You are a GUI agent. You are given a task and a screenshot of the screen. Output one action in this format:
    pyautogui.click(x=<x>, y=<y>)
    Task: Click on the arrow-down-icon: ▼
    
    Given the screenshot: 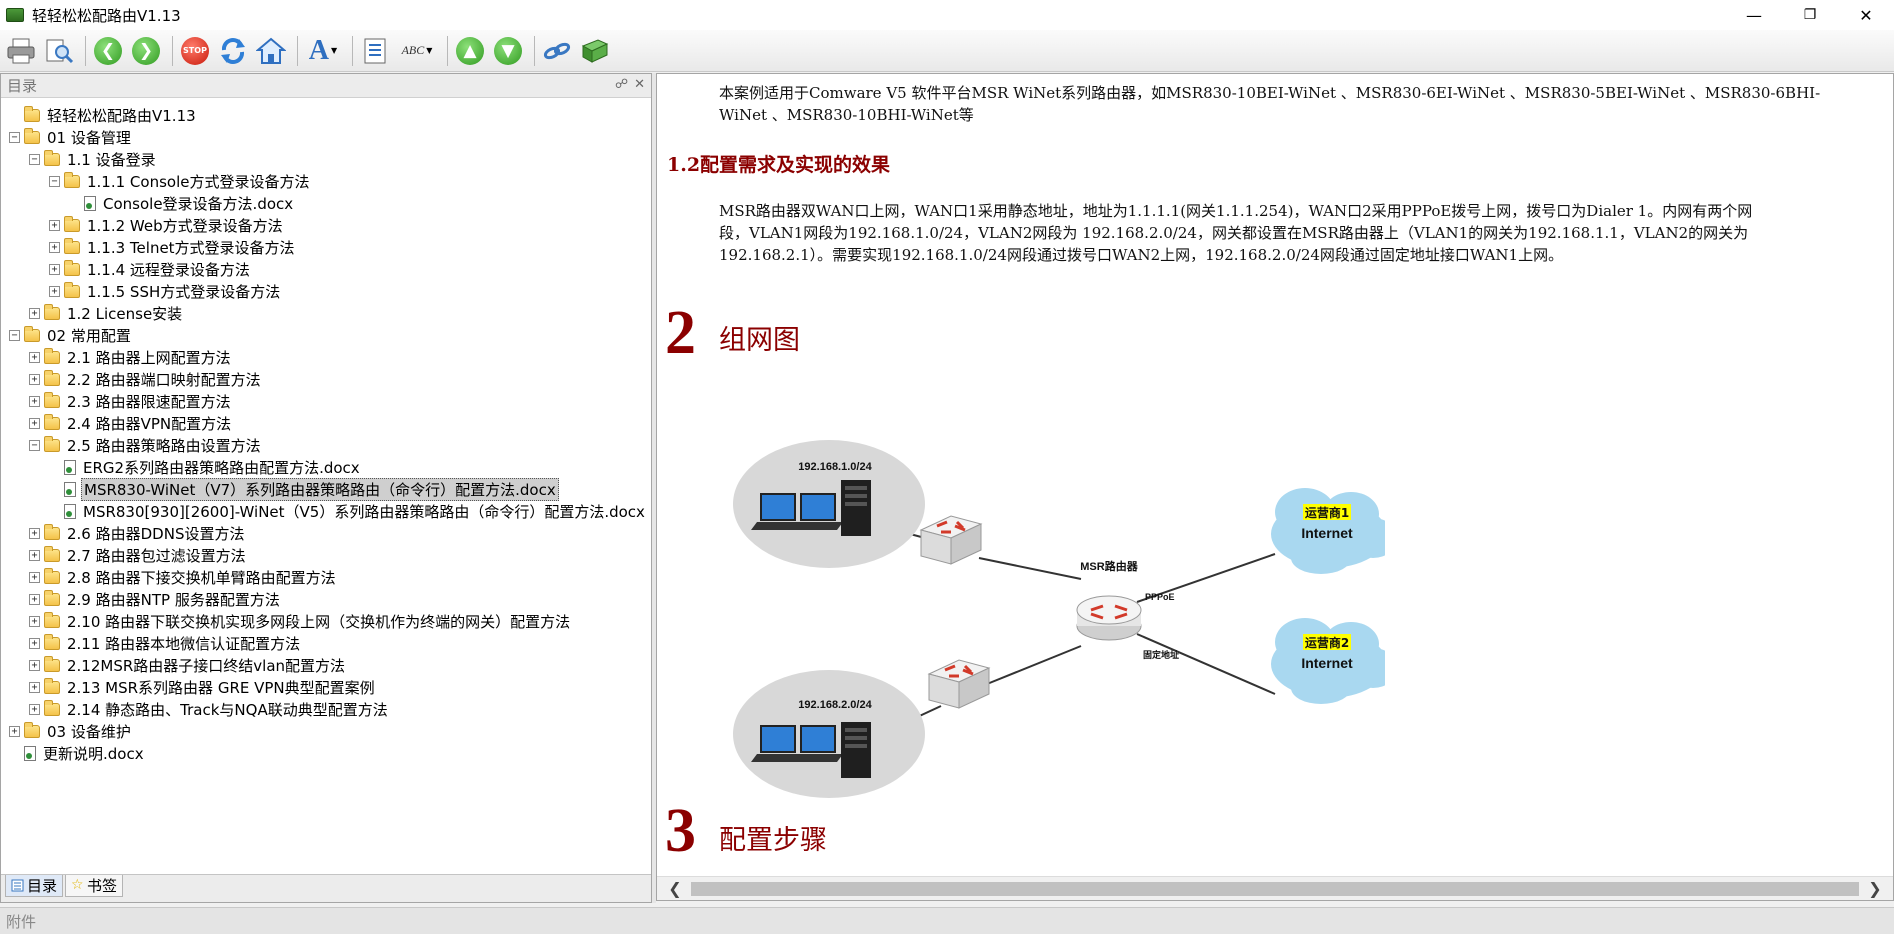 What is the action you would take?
    pyautogui.click(x=508, y=50)
    